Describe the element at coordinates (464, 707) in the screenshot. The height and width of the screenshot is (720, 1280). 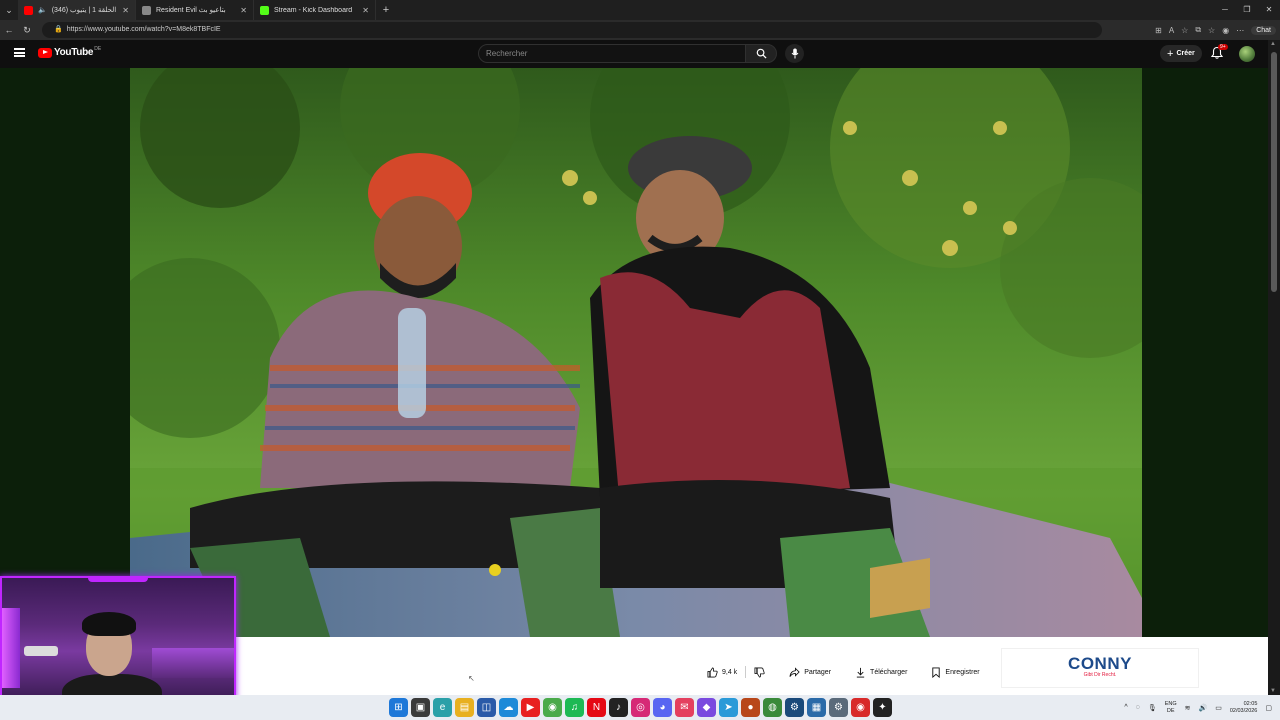
I see `file-explorer-icon: ▤` at that location.